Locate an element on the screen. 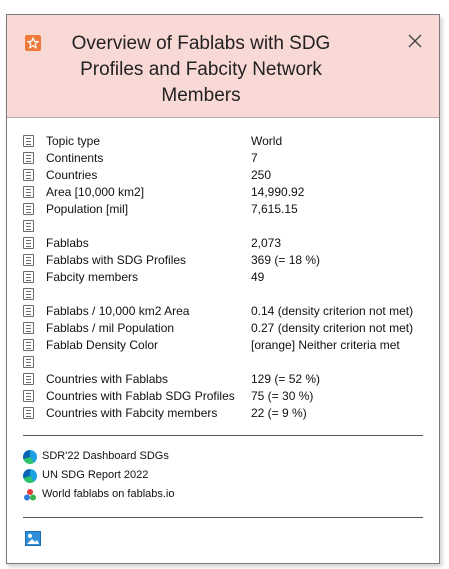 This screenshot has width=449, height=569. attribute-label: Population [mil] is located at coordinates (87, 209).